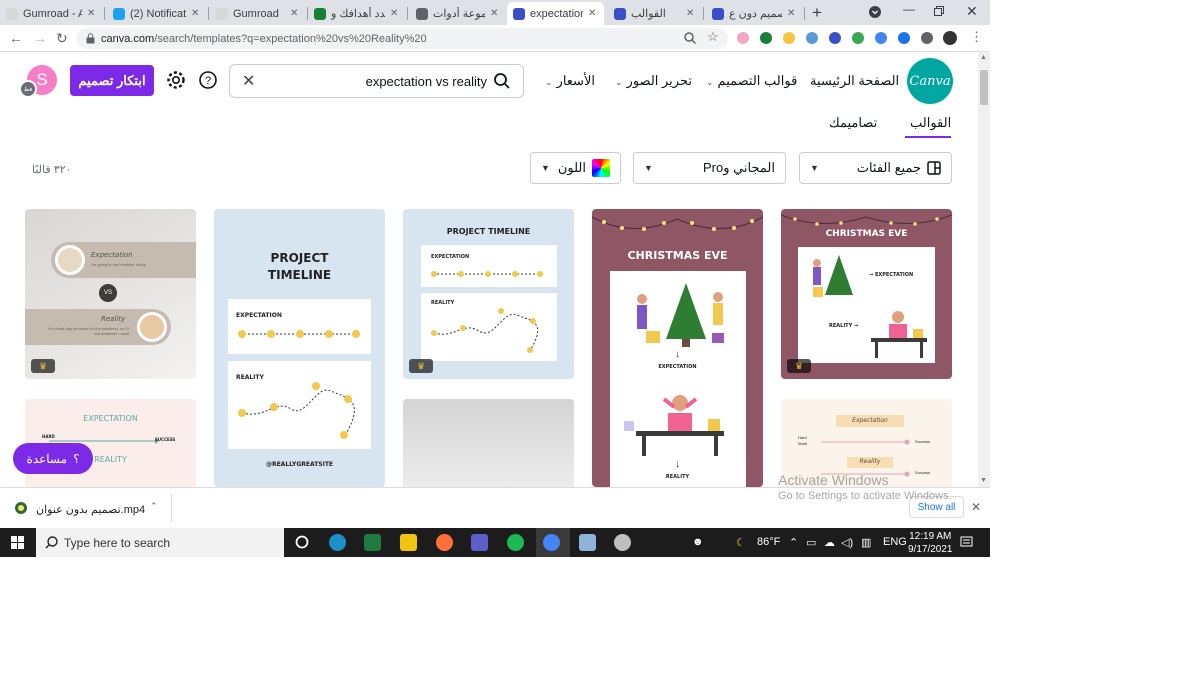 The height and width of the screenshot is (696, 1200). I want to click on cloud-icon: ☁, so click(829, 542).